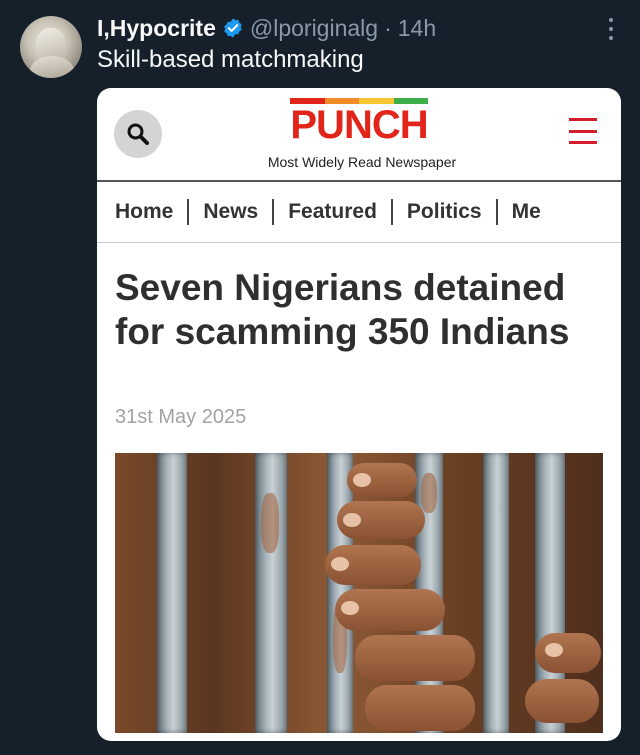 This screenshot has width=640, height=755. Describe the element at coordinates (181, 417) in the screenshot. I see `article-date: 31st May 2025` at that location.